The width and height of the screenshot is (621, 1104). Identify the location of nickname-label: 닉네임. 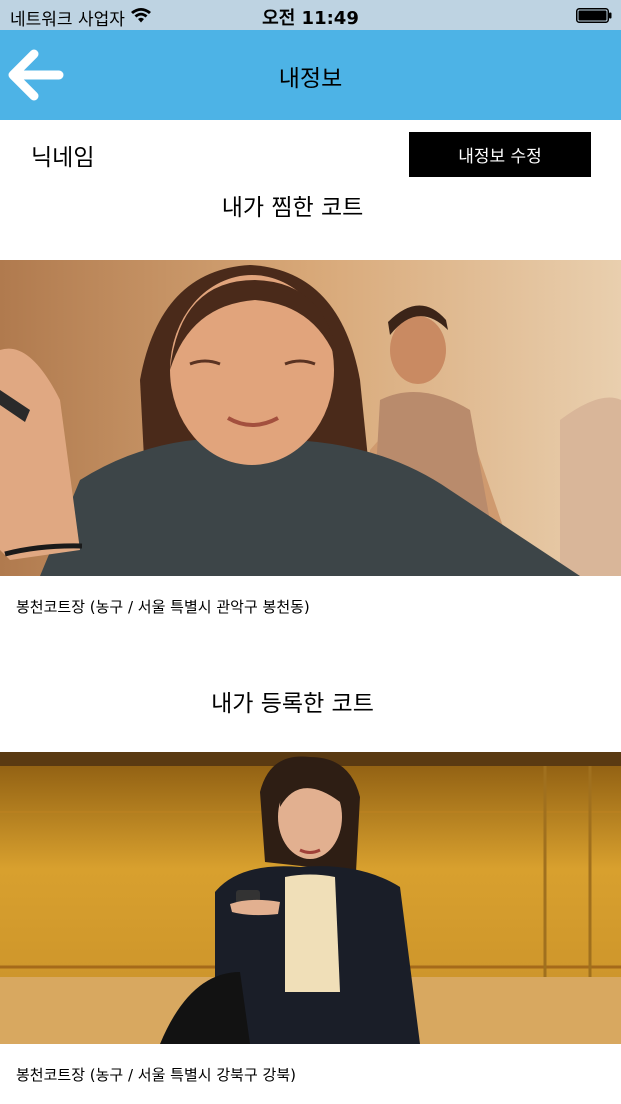
(63, 158).